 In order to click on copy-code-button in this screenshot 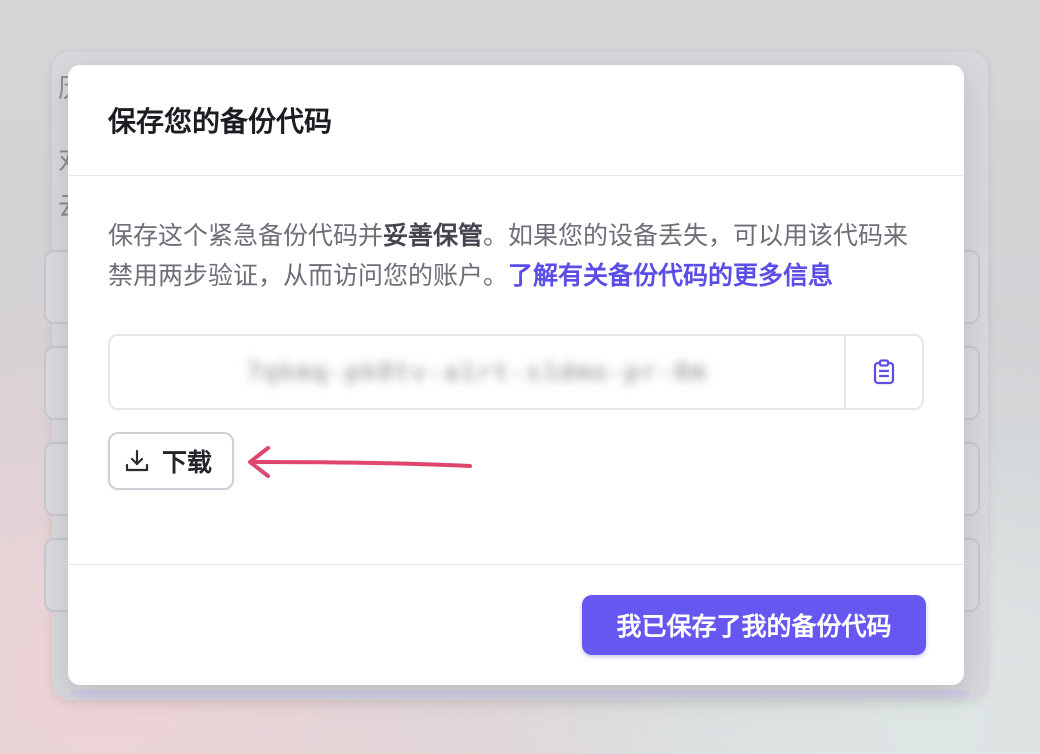, I will do `click(883, 372)`.